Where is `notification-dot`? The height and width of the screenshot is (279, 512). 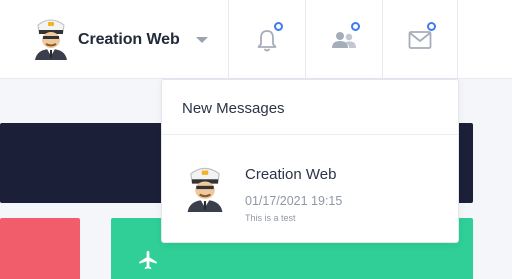 notification-dot is located at coordinates (278, 26).